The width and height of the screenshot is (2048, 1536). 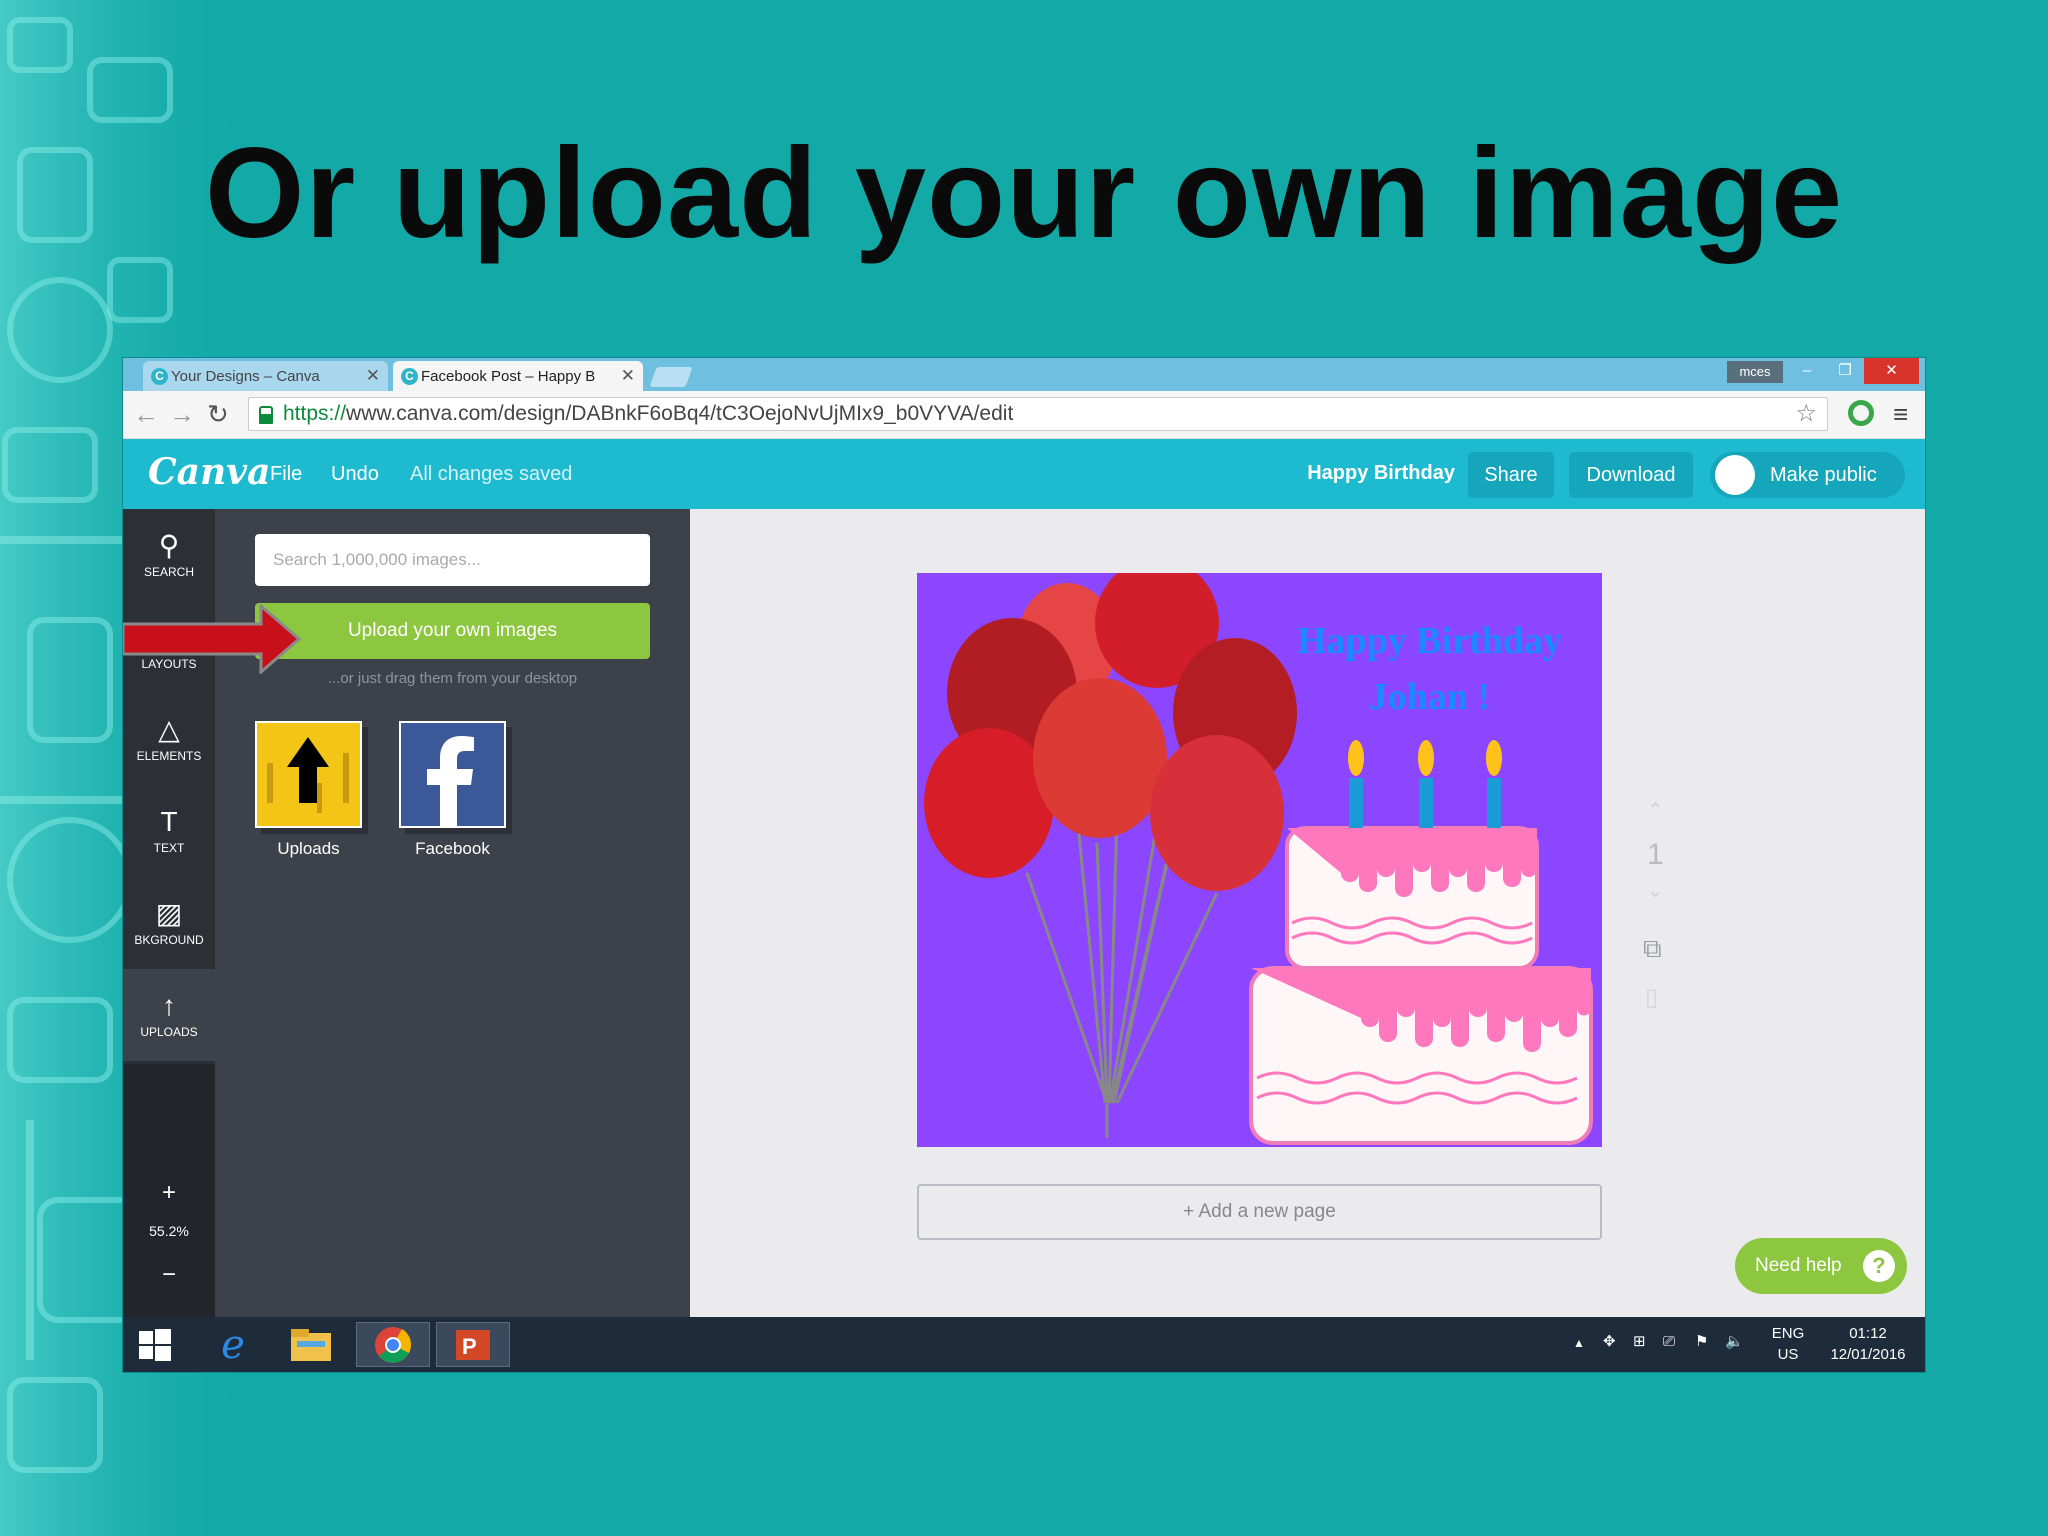 I want to click on facebook-folder-label: Facebook, so click(x=452, y=848).